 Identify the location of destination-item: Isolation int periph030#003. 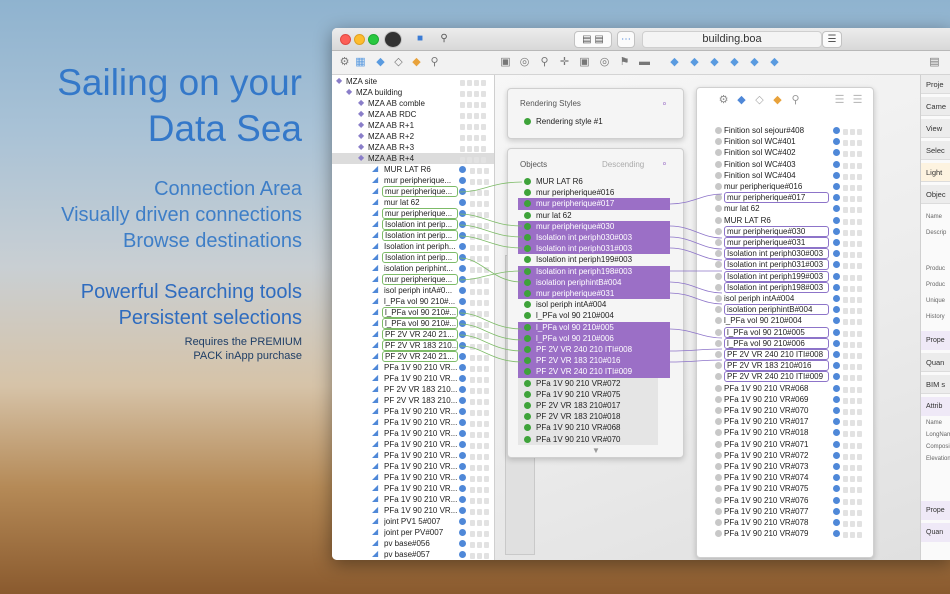
(785, 254).